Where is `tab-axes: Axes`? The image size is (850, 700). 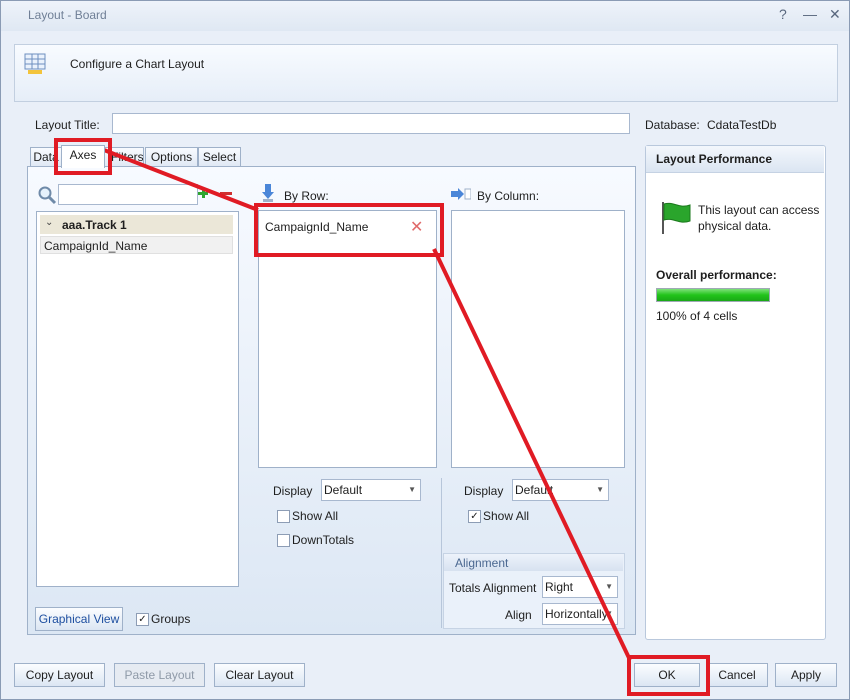
tab-axes: Axes is located at coordinates (83, 156).